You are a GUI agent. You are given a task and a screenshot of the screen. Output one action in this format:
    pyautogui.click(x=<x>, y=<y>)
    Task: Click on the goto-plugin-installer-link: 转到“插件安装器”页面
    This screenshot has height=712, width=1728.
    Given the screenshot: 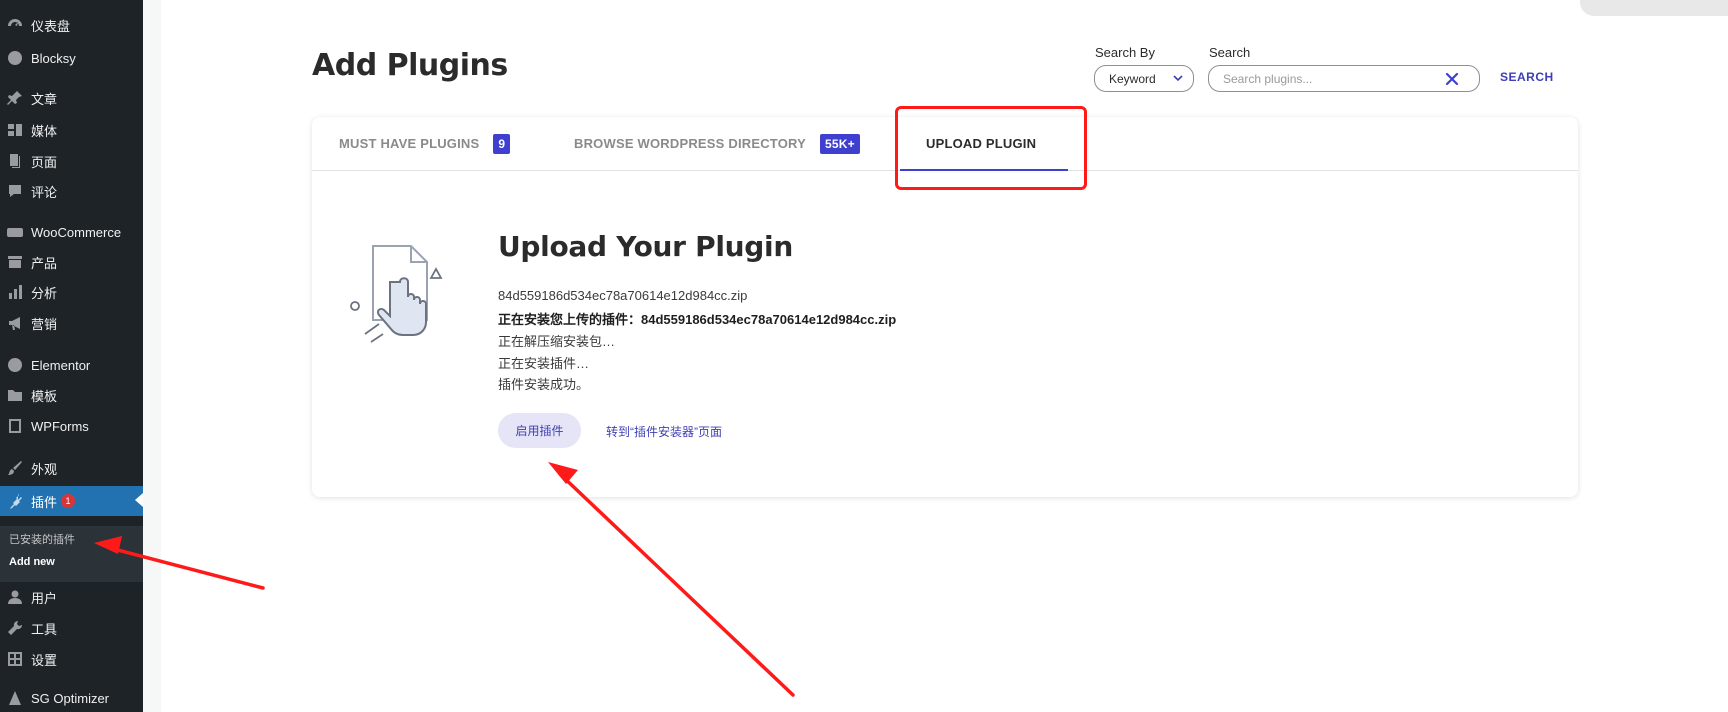 What is the action you would take?
    pyautogui.click(x=664, y=431)
    